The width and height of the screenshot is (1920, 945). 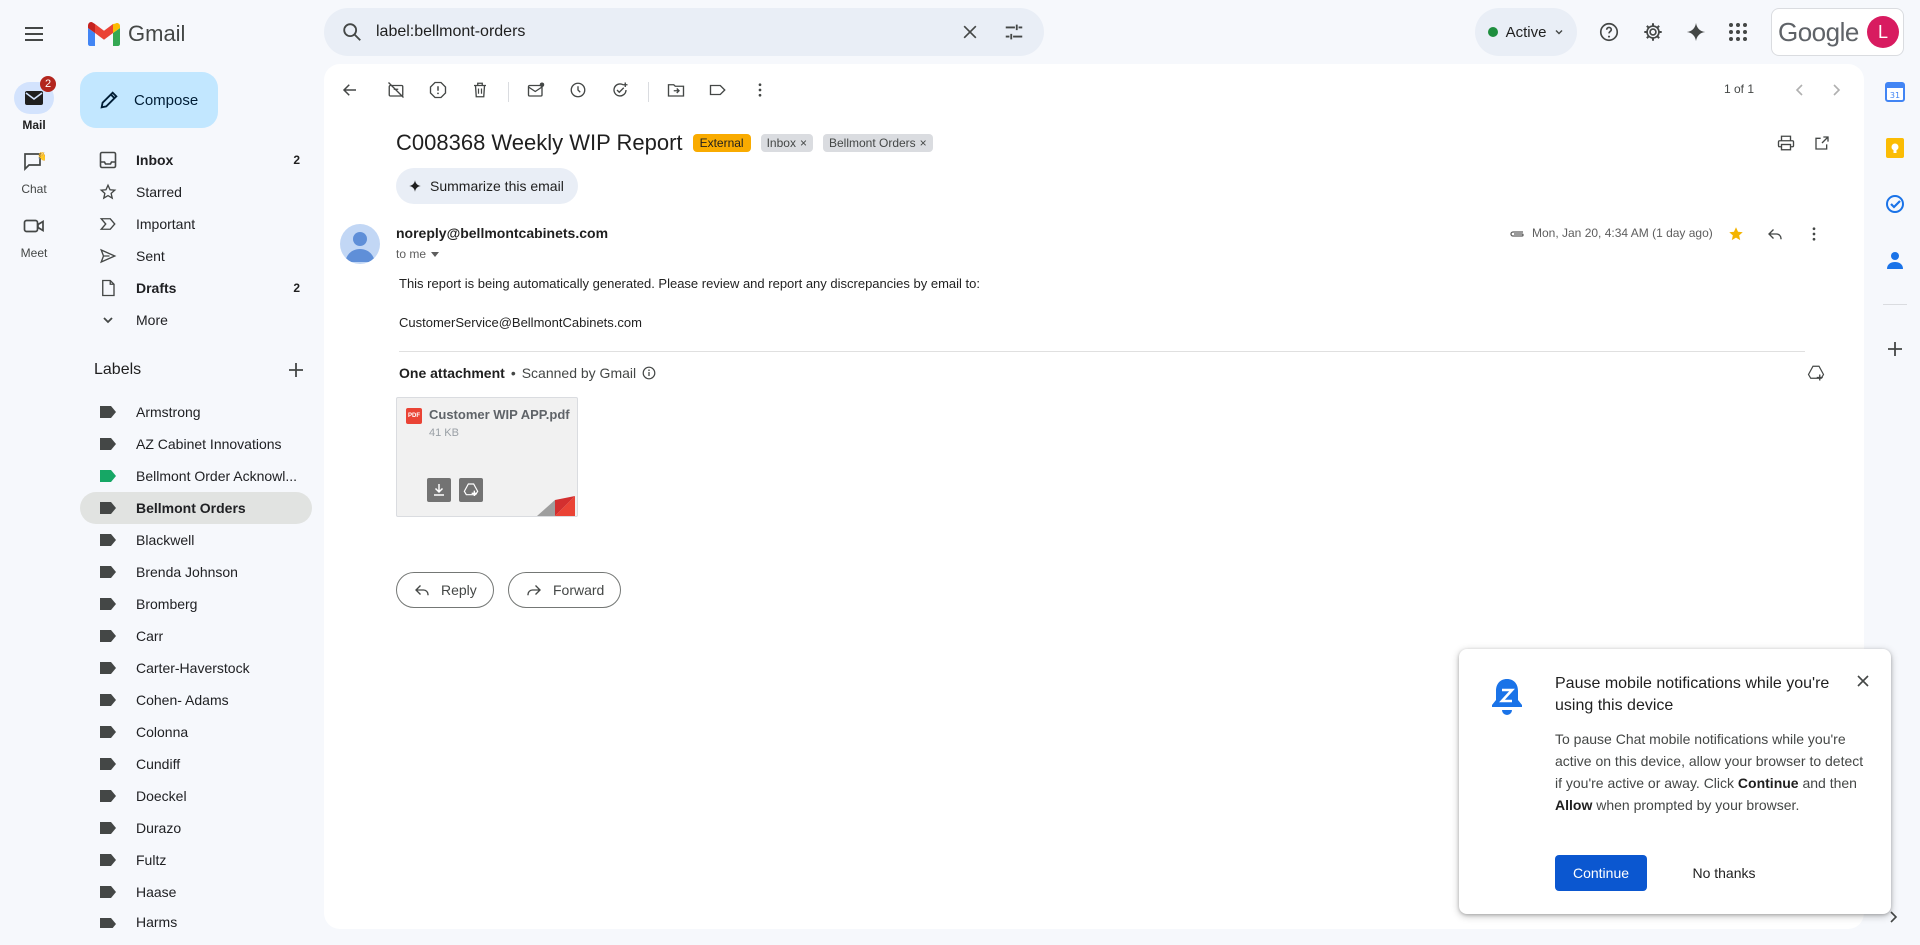 I want to click on label-item: Colonna, so click(x=196, y=732).